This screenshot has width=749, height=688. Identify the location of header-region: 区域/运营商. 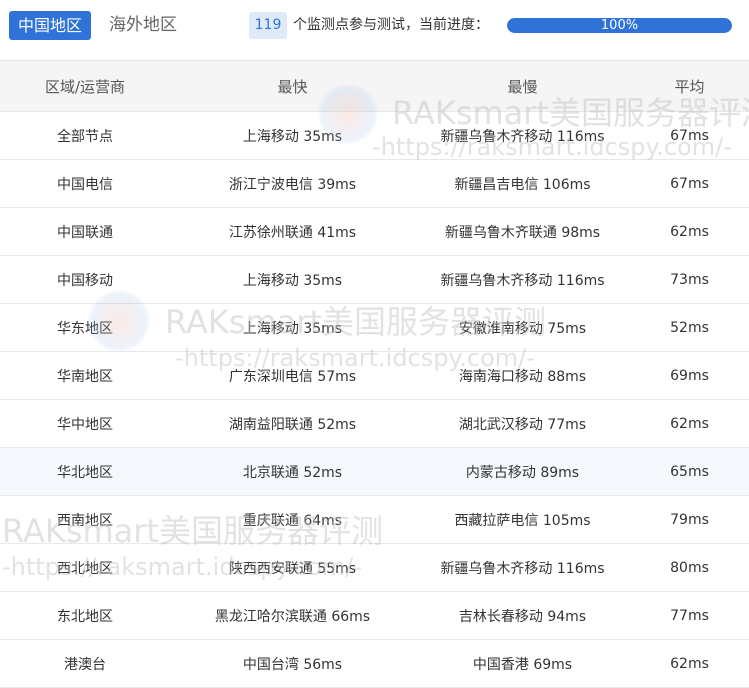
(85, 86).